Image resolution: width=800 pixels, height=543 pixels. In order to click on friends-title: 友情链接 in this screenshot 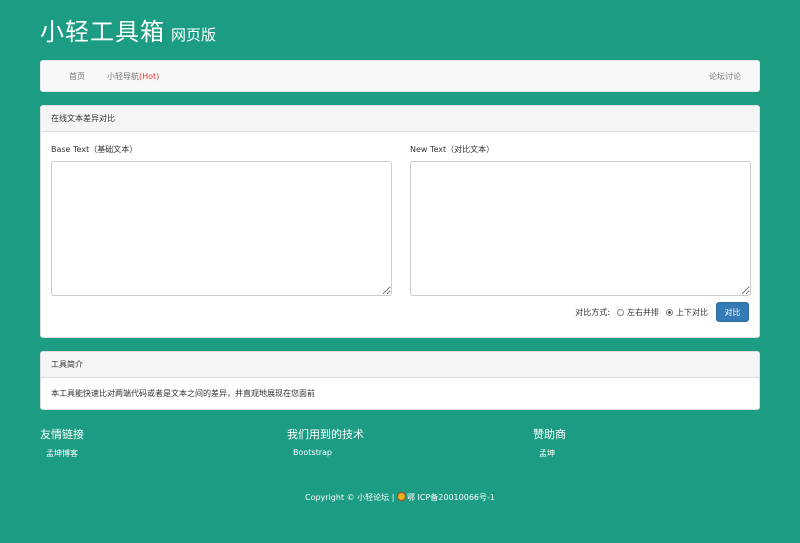, I will do `click(62, 434)`.